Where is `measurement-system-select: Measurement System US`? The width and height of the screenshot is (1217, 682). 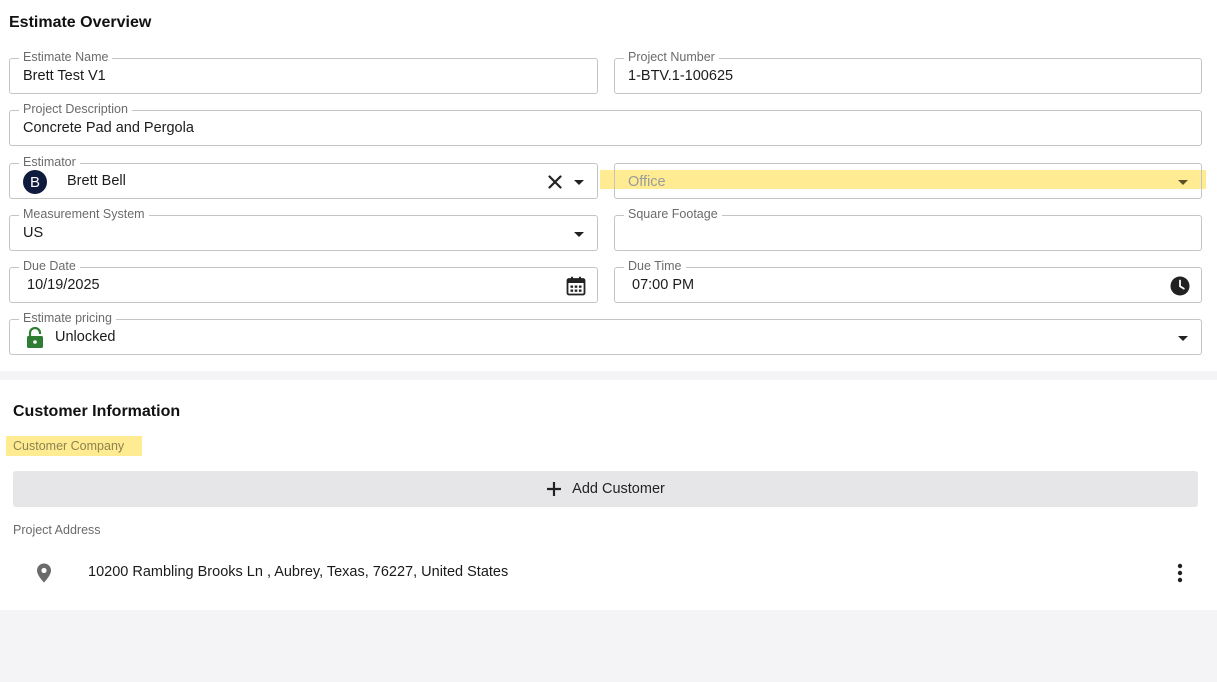
measurement-system-select: Measurement System US is located at coordinates (303, 229).